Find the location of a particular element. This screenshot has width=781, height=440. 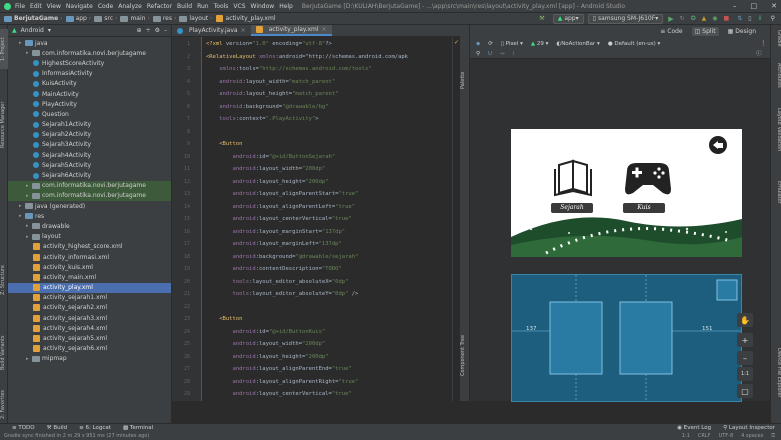

code-line: android:layout_marginLeft="137dp" is located at coordinates (274, 244).